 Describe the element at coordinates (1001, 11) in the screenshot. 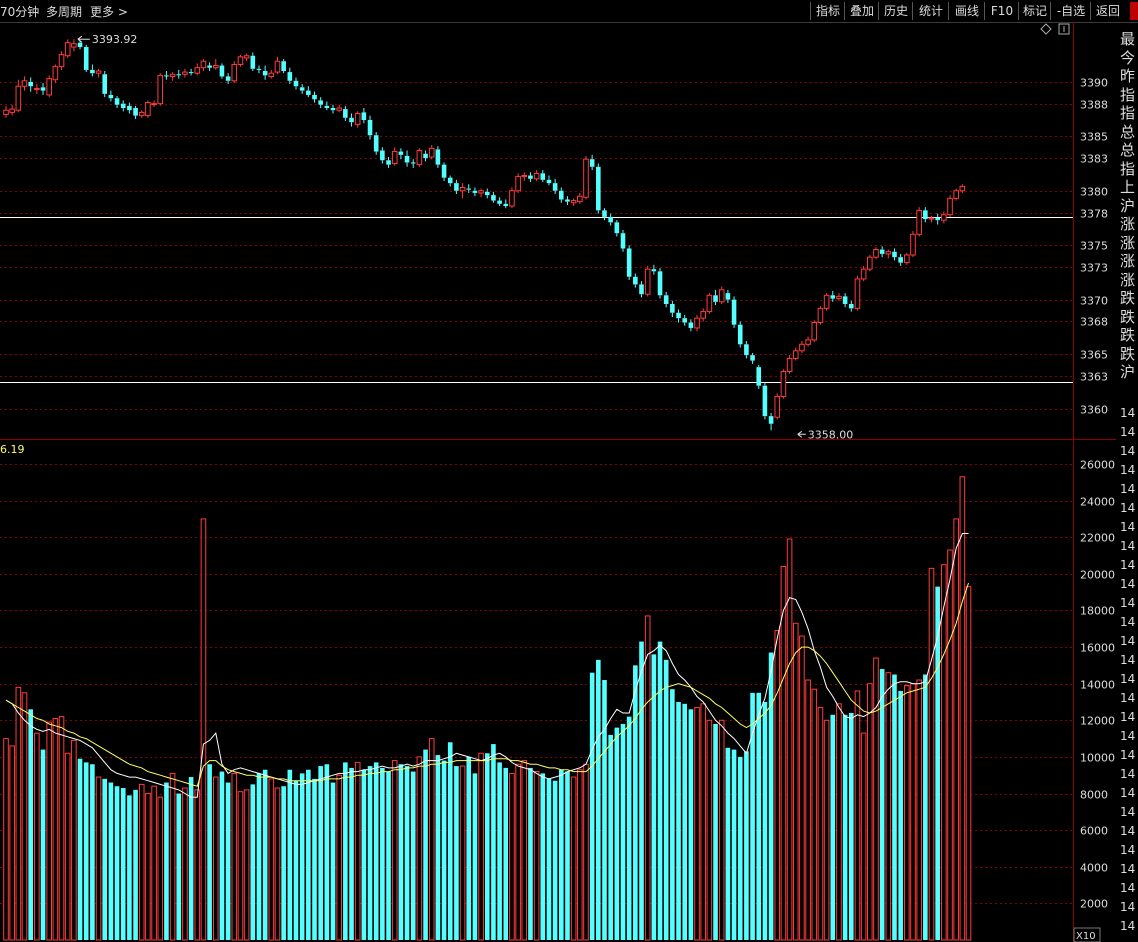

I see `f10-button: F10` at that location.